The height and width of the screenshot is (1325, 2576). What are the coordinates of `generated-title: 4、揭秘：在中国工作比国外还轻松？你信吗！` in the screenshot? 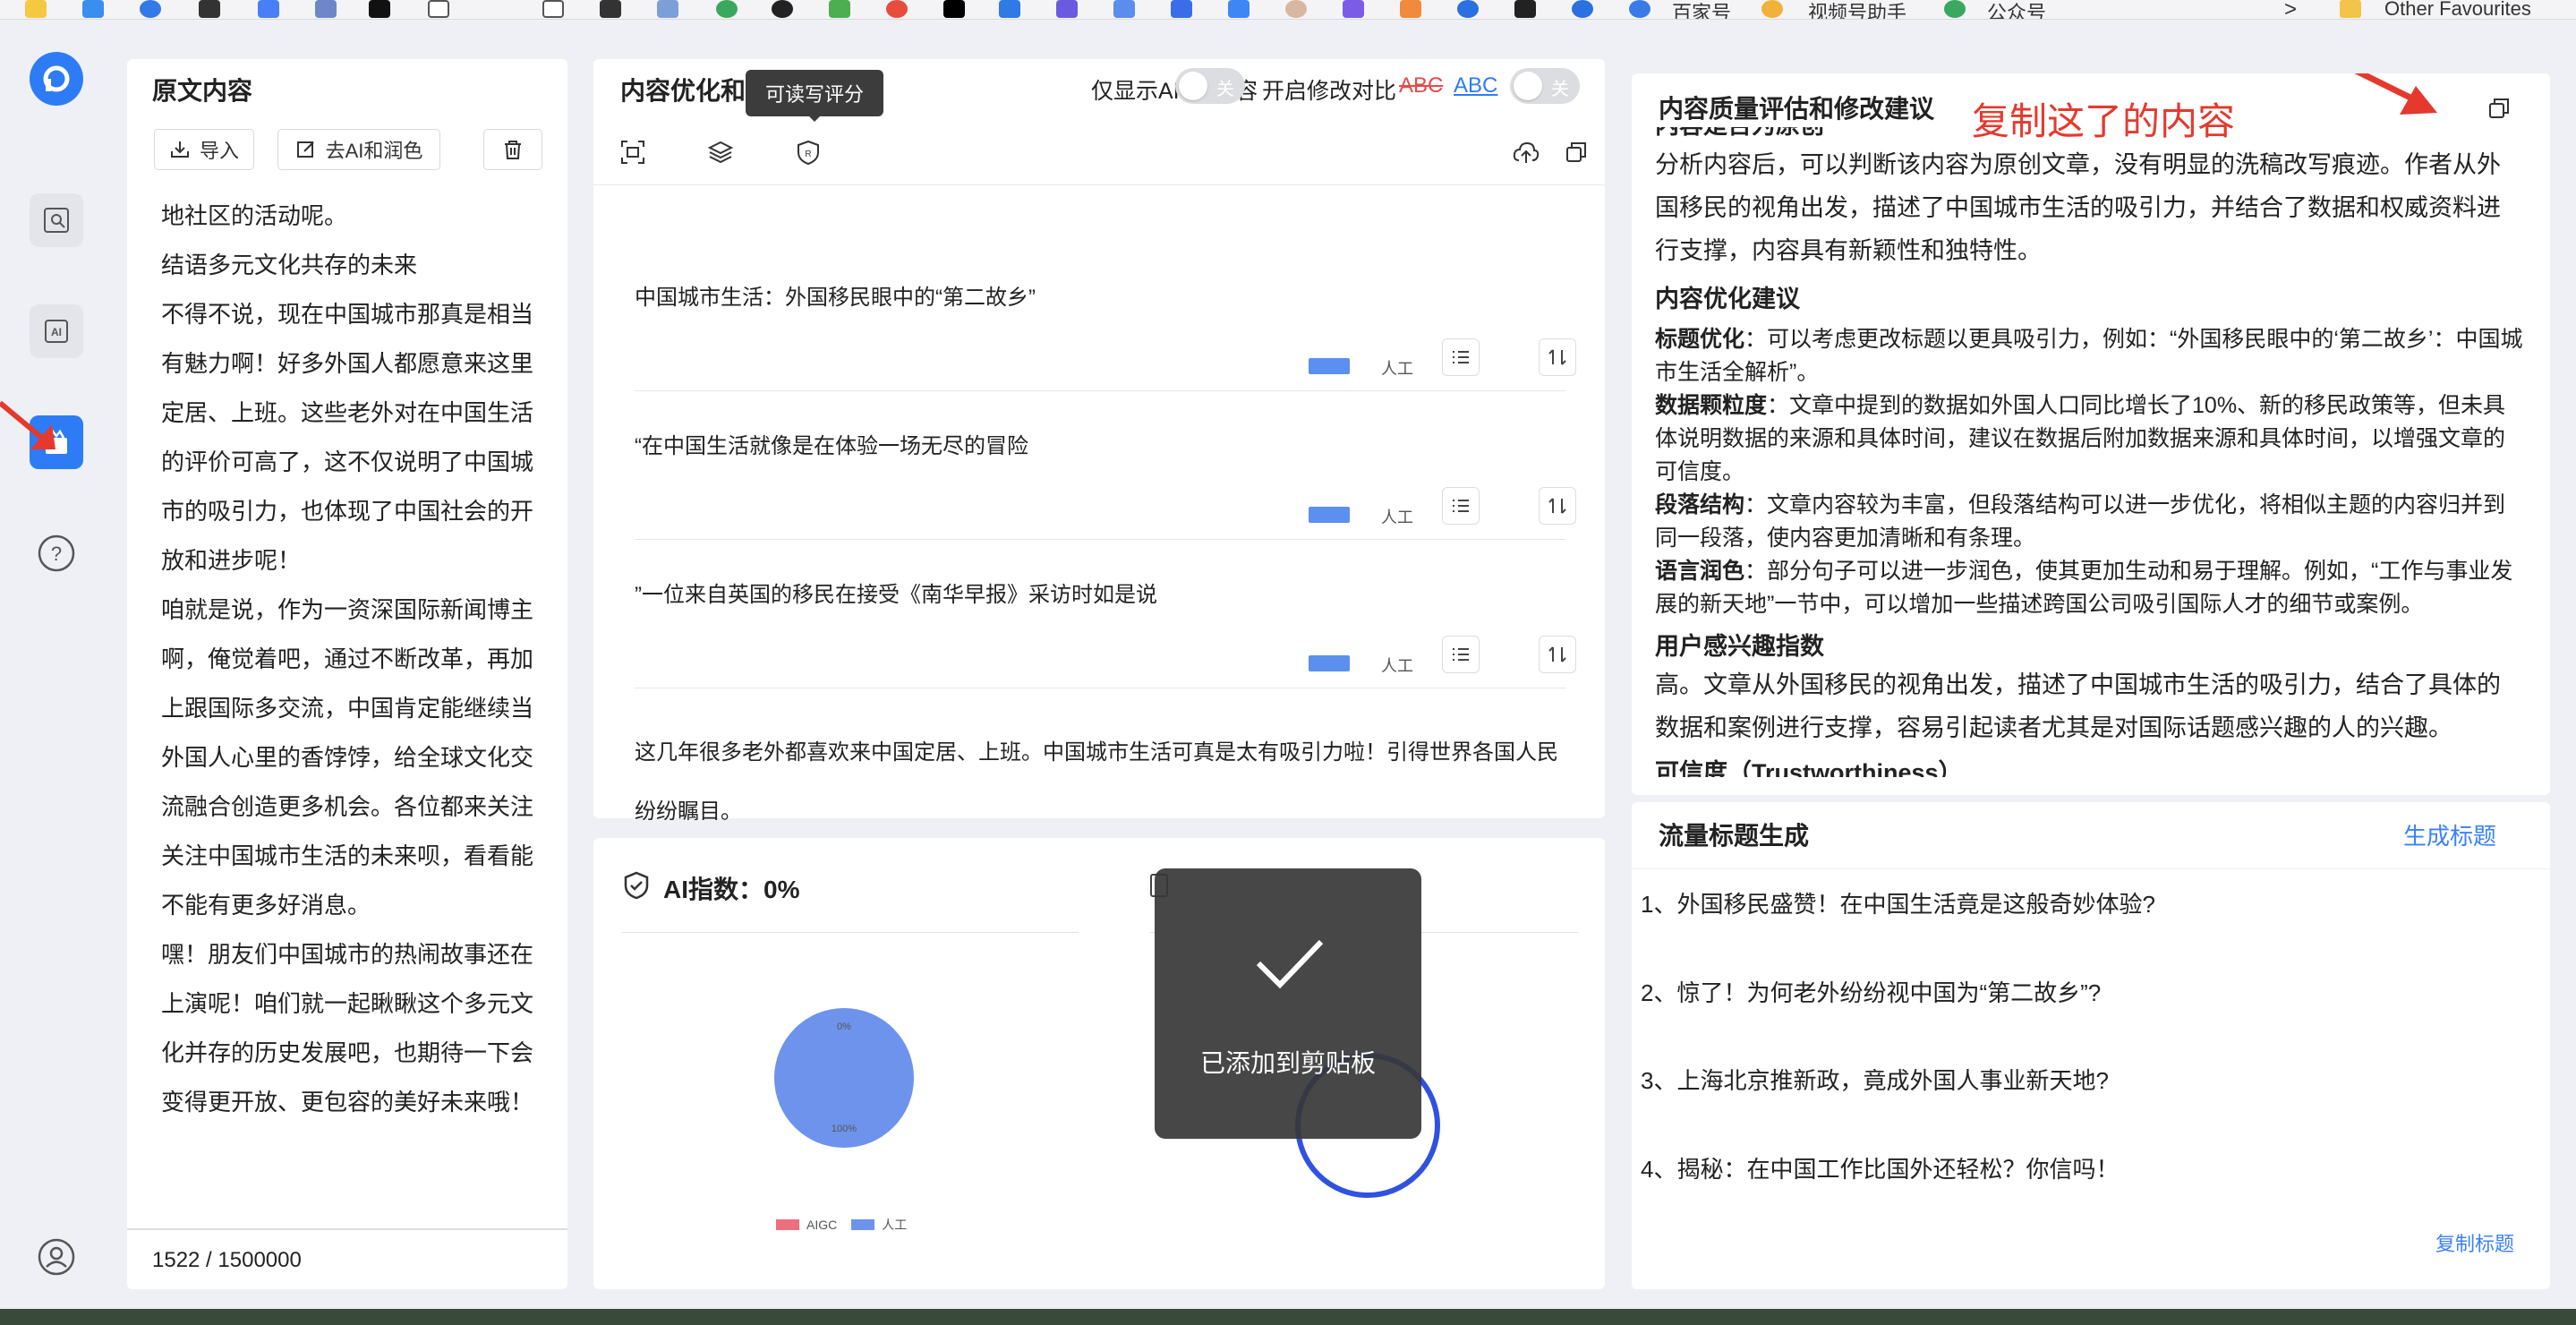 It's located at (1880, 1167).